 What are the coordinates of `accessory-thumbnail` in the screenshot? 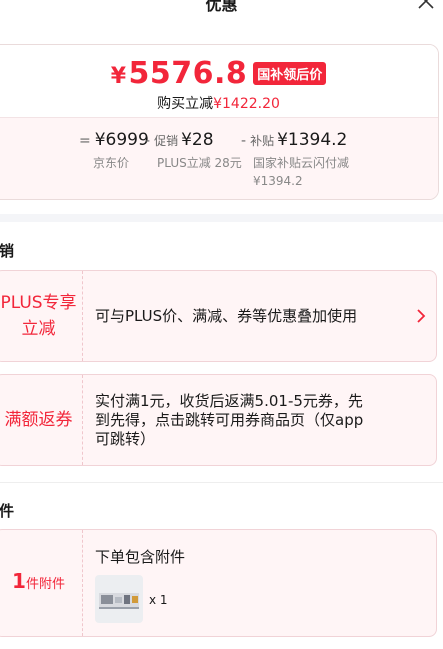 It's located at (119, 599).